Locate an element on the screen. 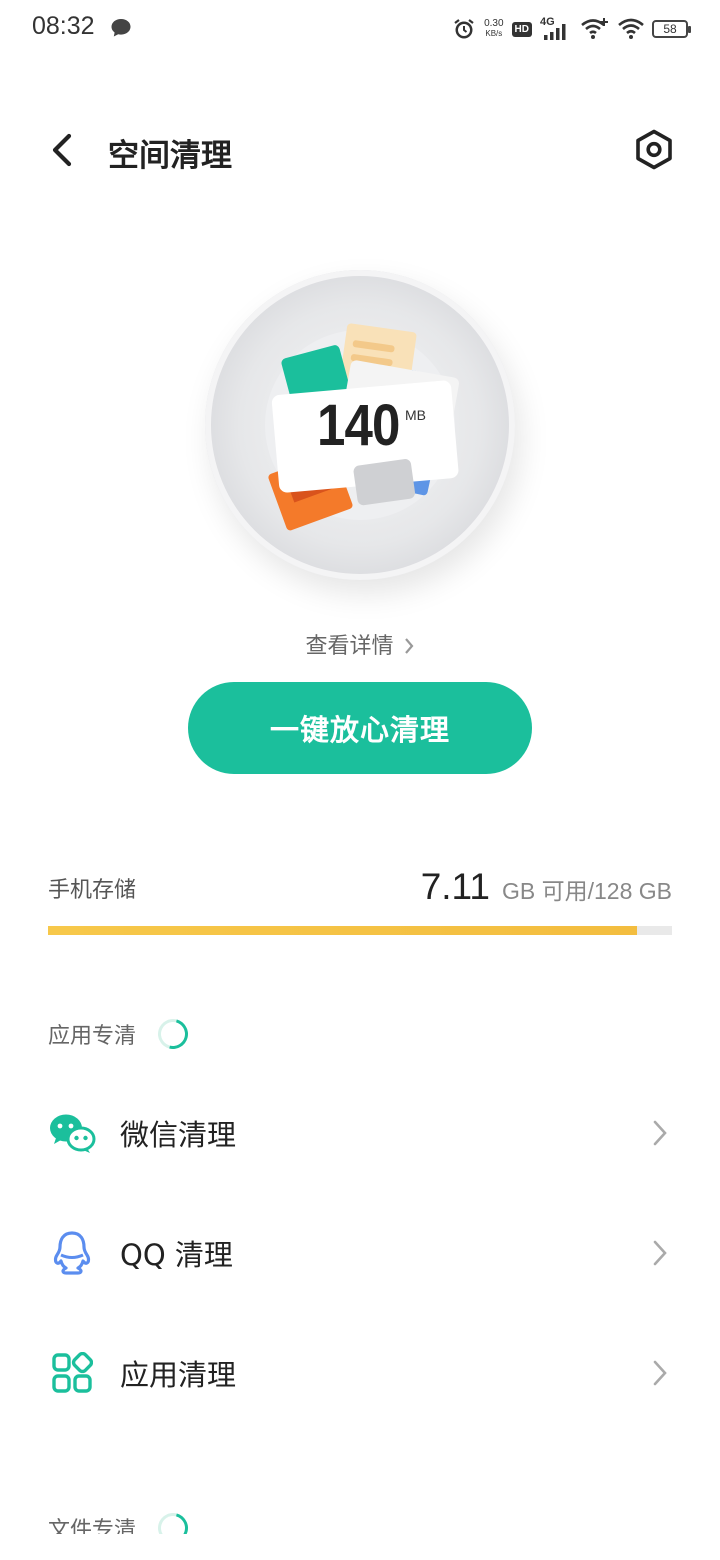 This screenshot has width=720, height=1560. list-item-label: 微信清理 is located at coordinates (178, 1135).